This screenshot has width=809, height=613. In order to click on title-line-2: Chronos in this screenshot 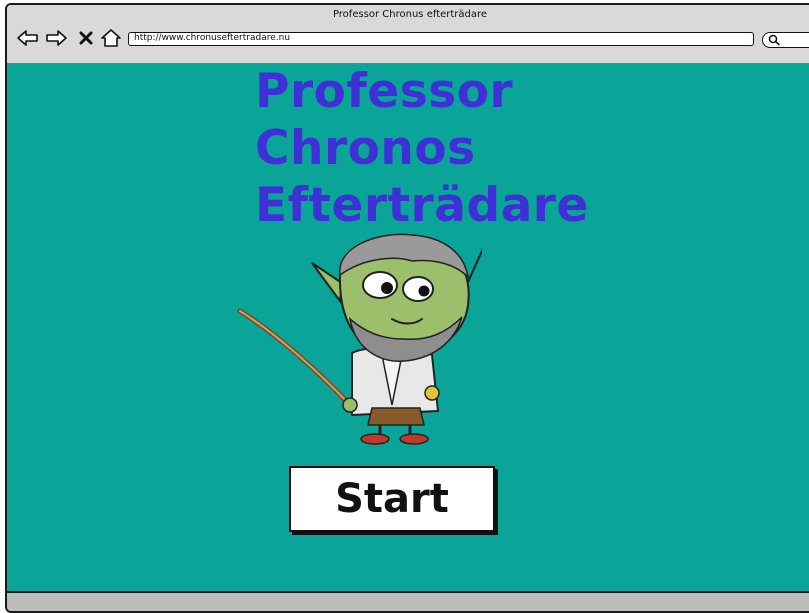, I will do `click(365, 148)`.